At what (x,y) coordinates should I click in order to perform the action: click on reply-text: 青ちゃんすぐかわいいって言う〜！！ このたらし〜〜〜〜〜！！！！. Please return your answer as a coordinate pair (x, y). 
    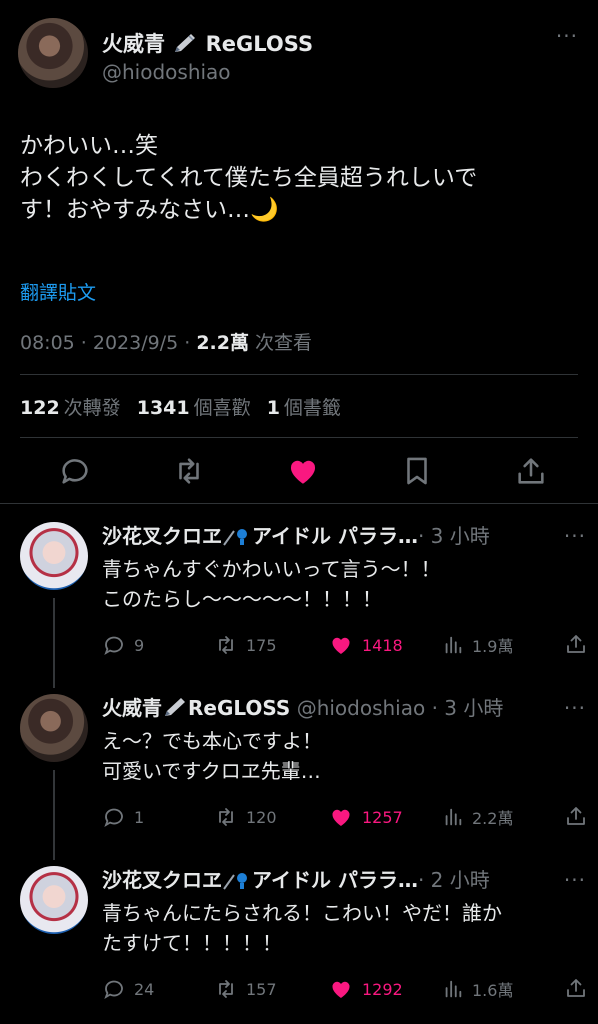
    Looking at the image, I should click on (271, 584).